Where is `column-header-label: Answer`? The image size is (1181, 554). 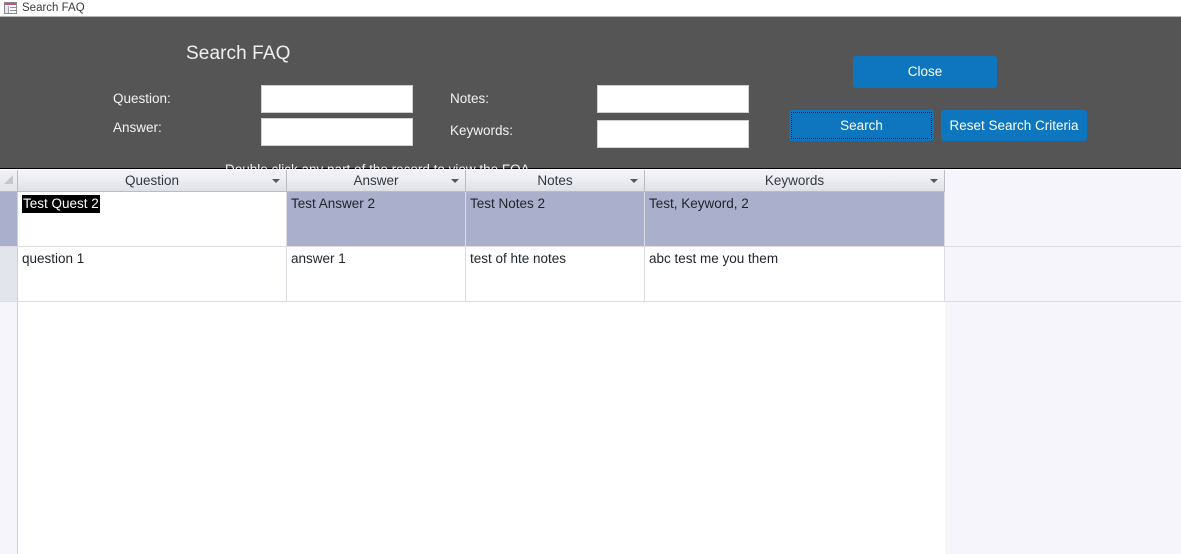 column-header-label: Answer is located at coordinates (376, 180).